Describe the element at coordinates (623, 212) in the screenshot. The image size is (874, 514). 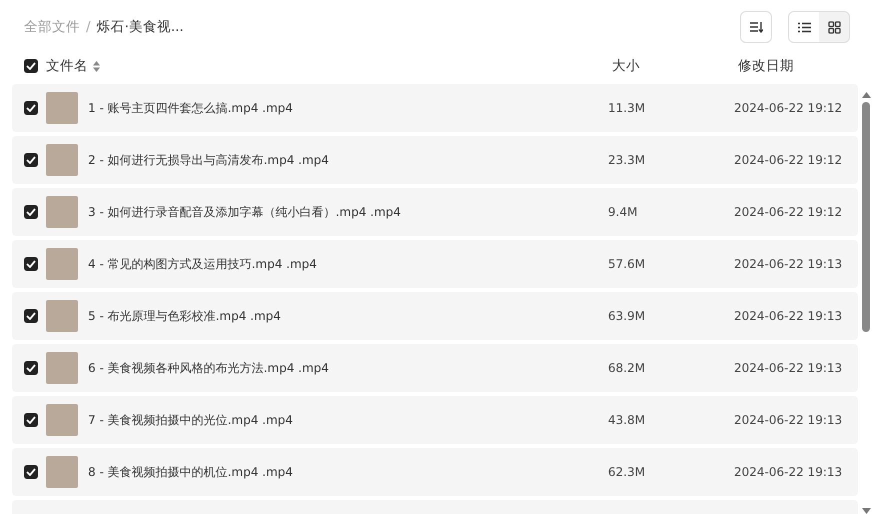
I see `file-size: 9.4M` at that location.